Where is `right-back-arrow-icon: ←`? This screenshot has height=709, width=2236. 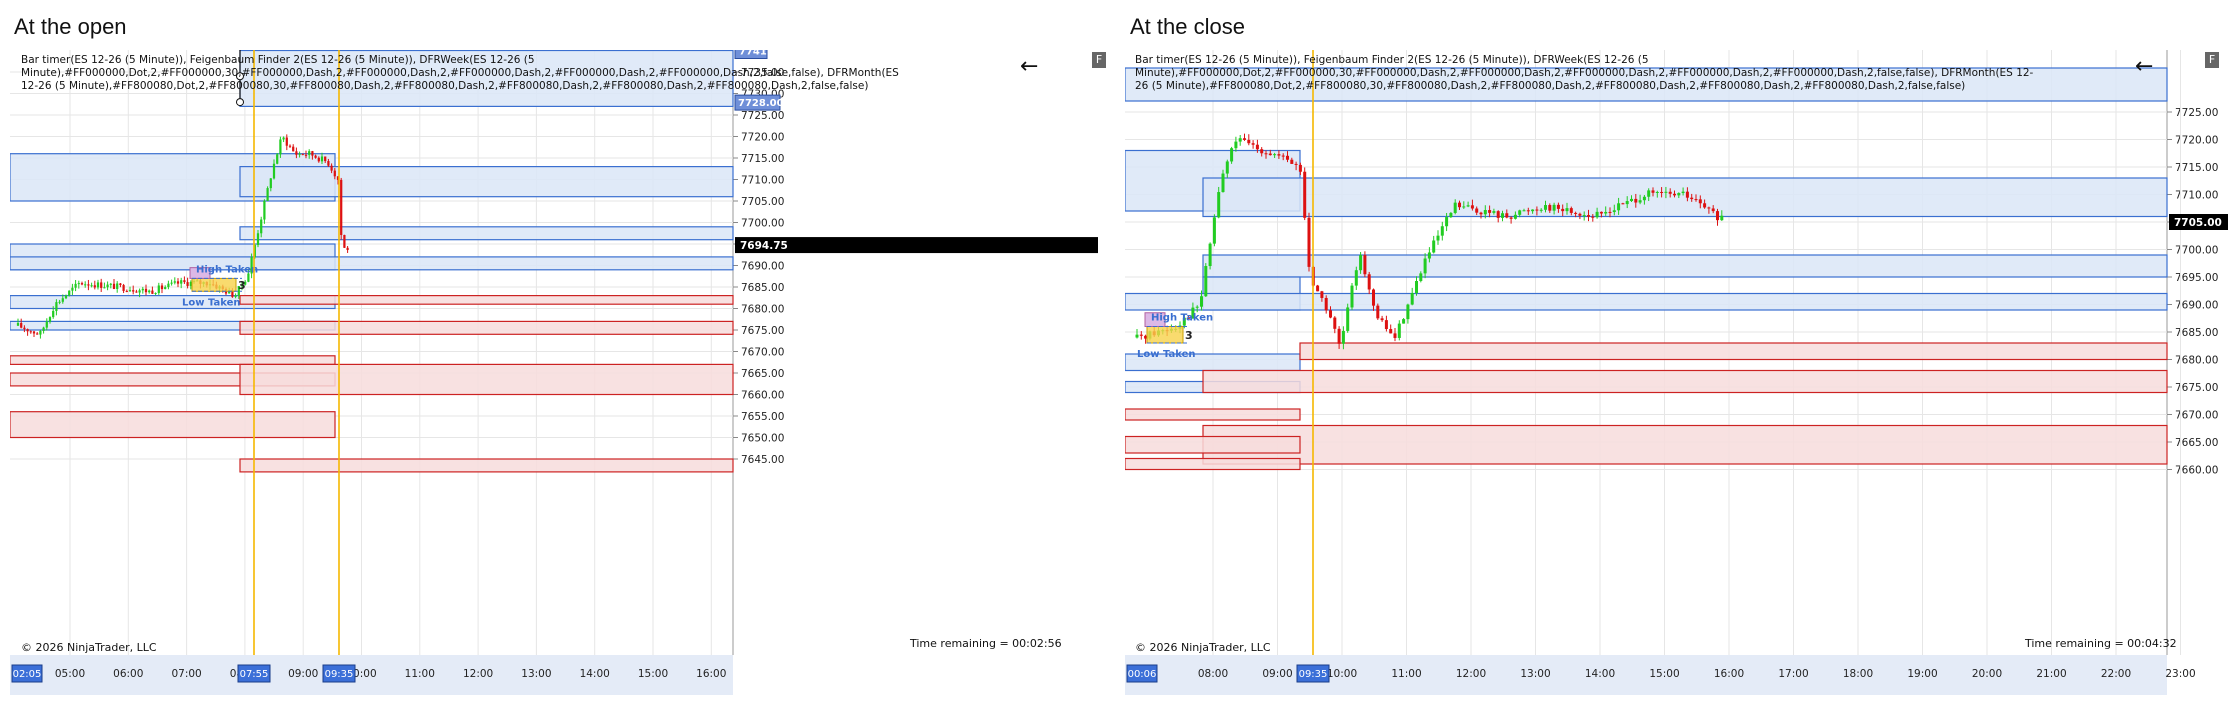 right-back-arrow-icon: ← is located at coordinates (2144, 66).